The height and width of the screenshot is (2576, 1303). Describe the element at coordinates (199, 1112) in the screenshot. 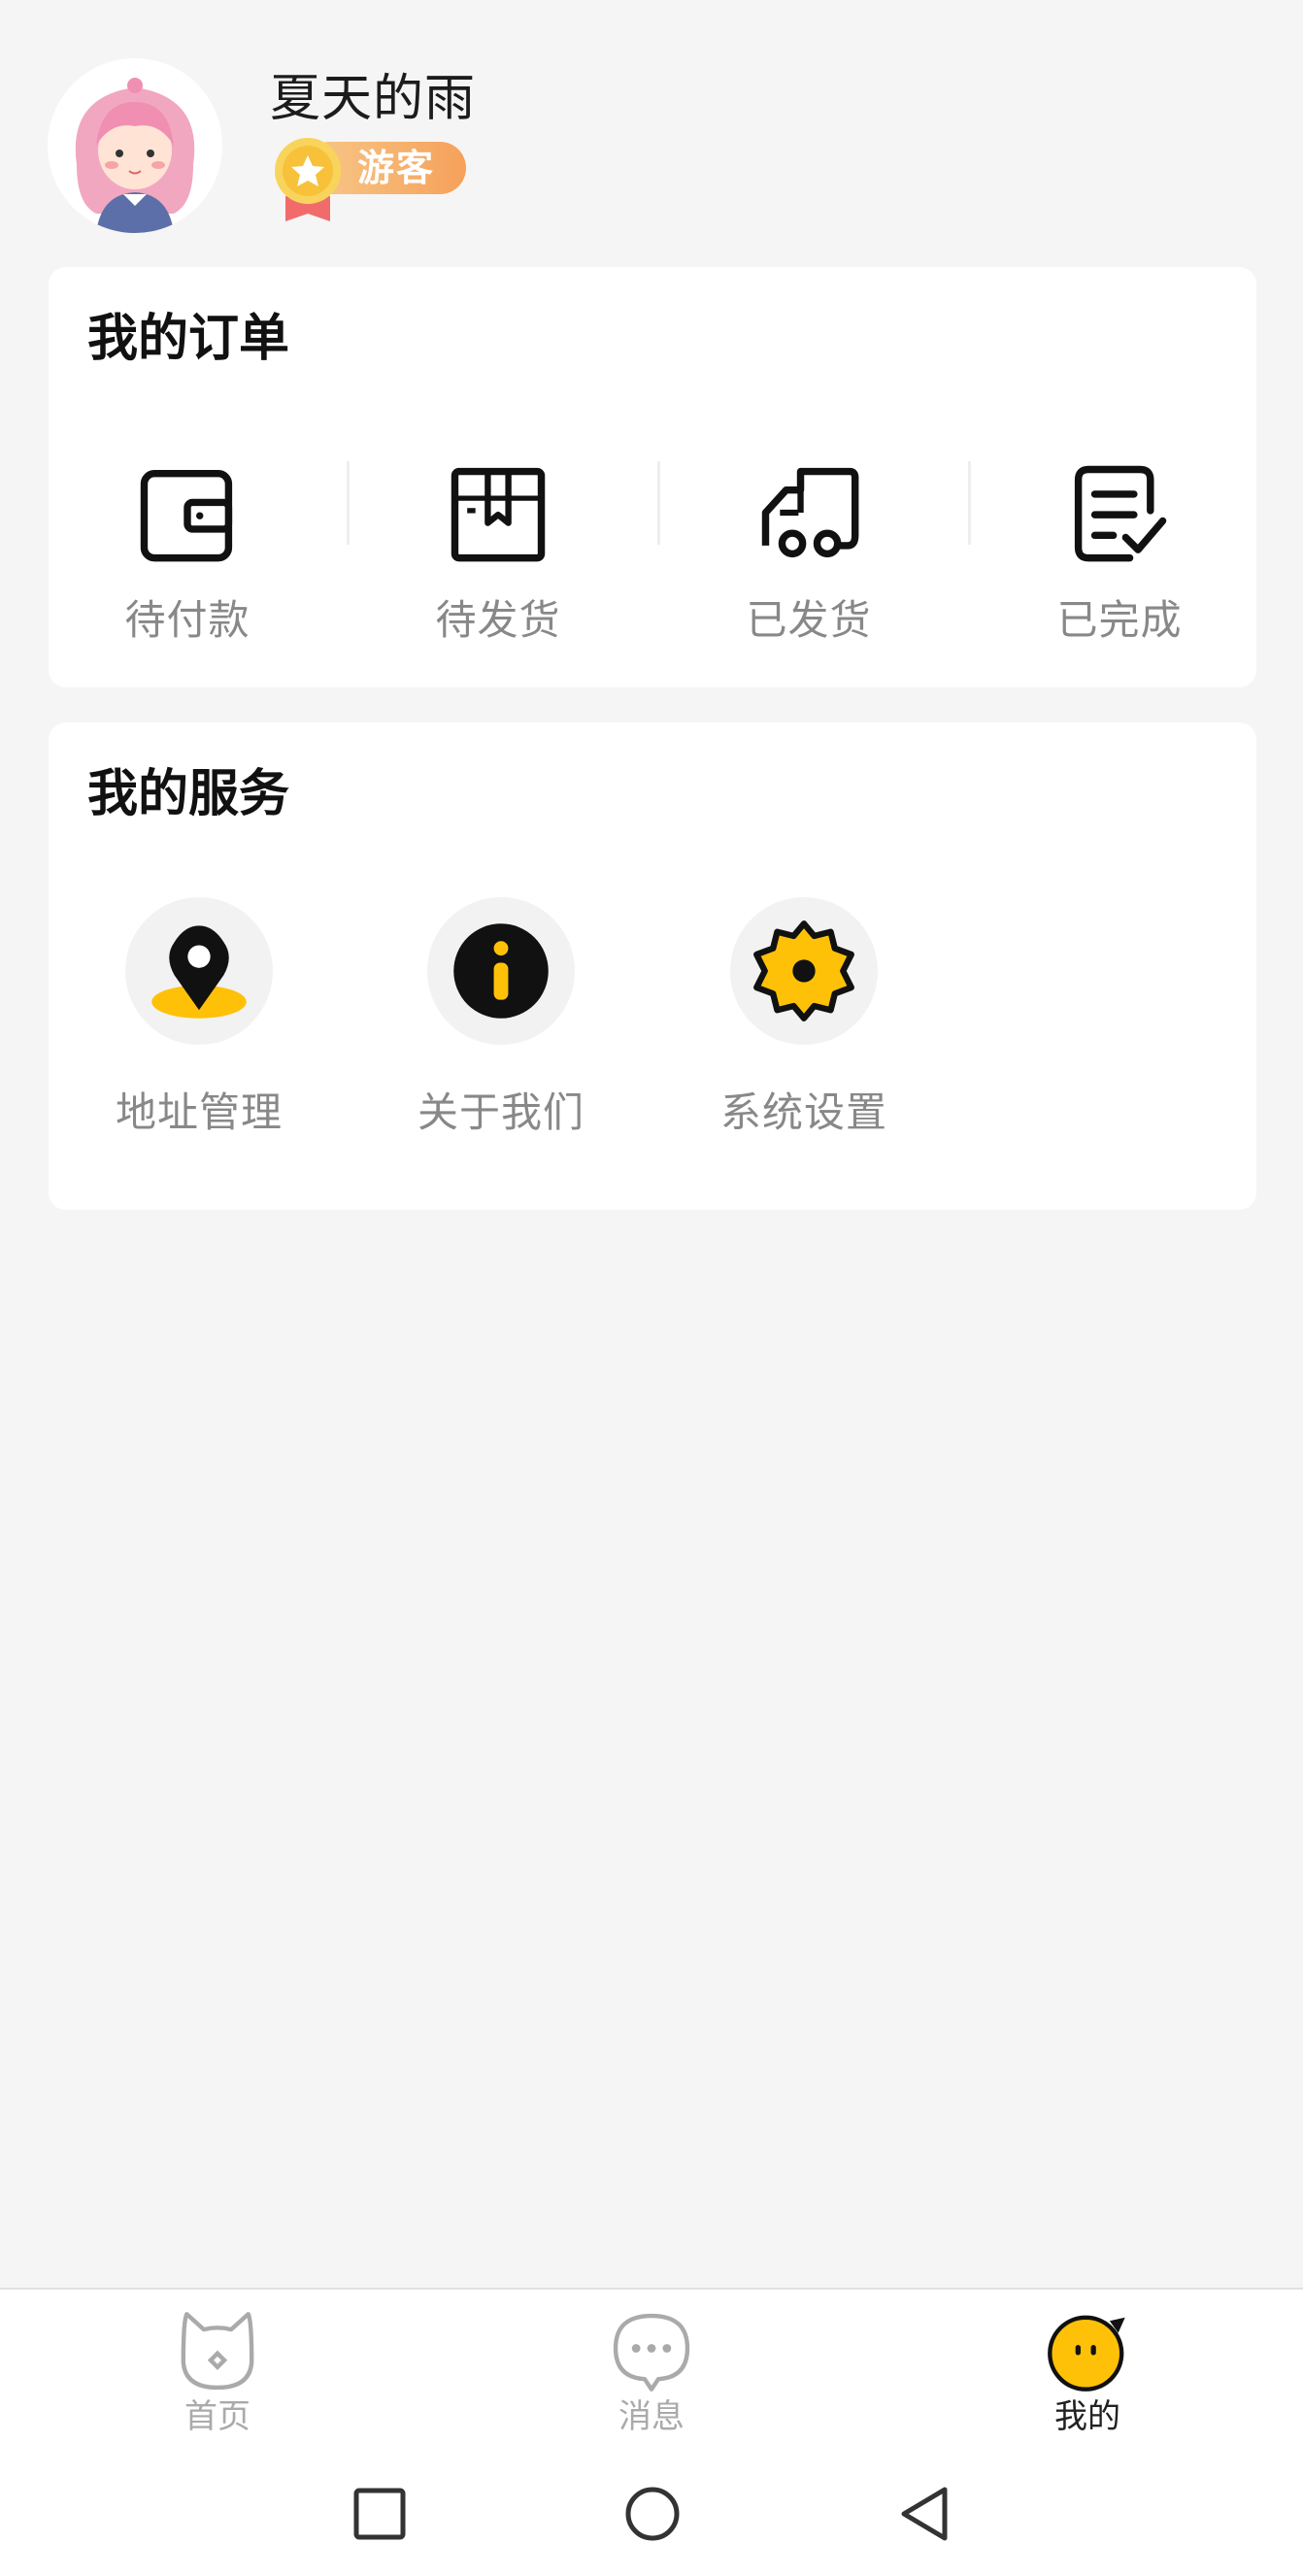

I see `service-label: 地址管理` at that location.